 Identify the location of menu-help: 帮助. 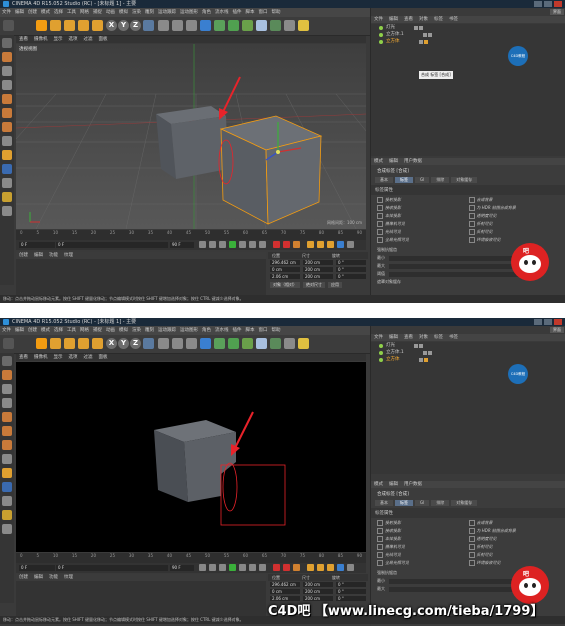
(276, 330).